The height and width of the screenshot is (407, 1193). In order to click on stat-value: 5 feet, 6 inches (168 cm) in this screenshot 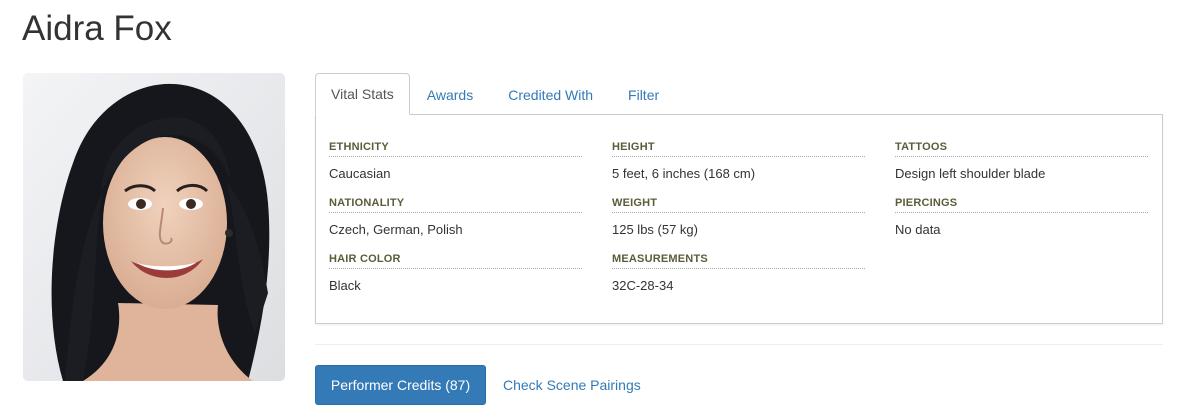, I will do `click(684, 173)`.